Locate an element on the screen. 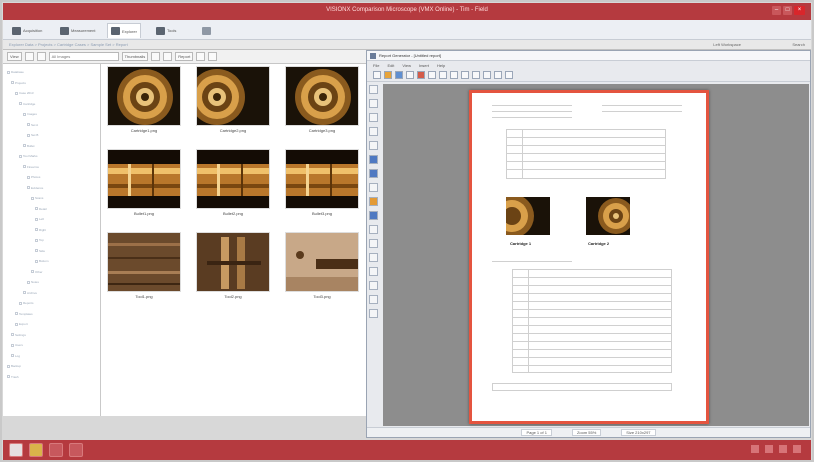  tab-more is located at coordinates (207, 30).